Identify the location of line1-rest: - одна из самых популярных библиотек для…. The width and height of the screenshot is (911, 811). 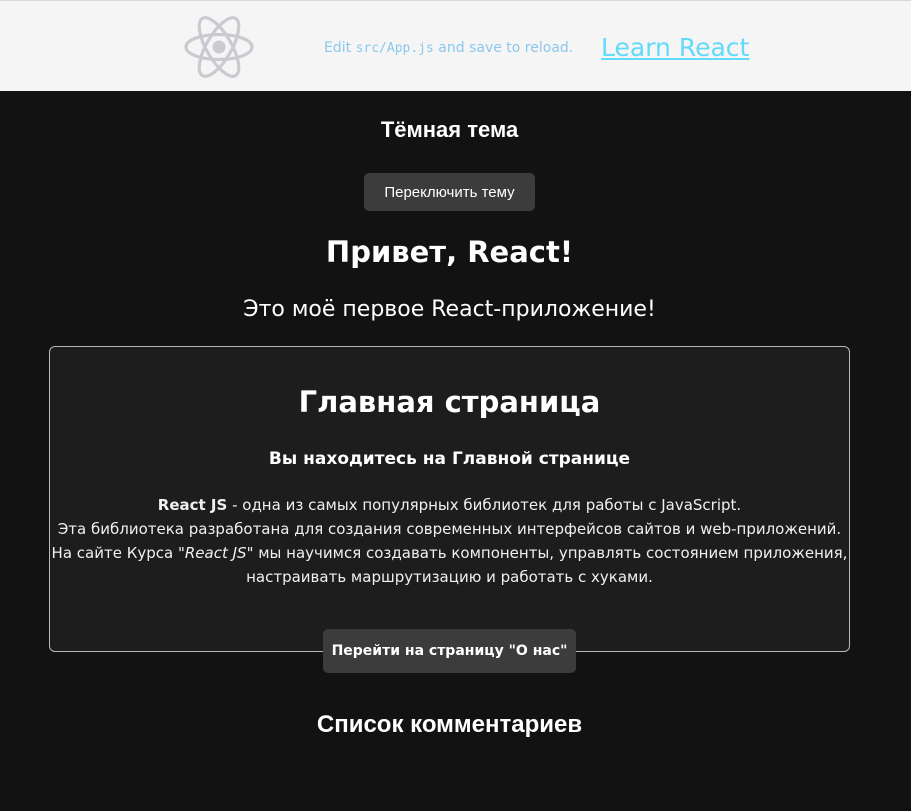
(484, 505).